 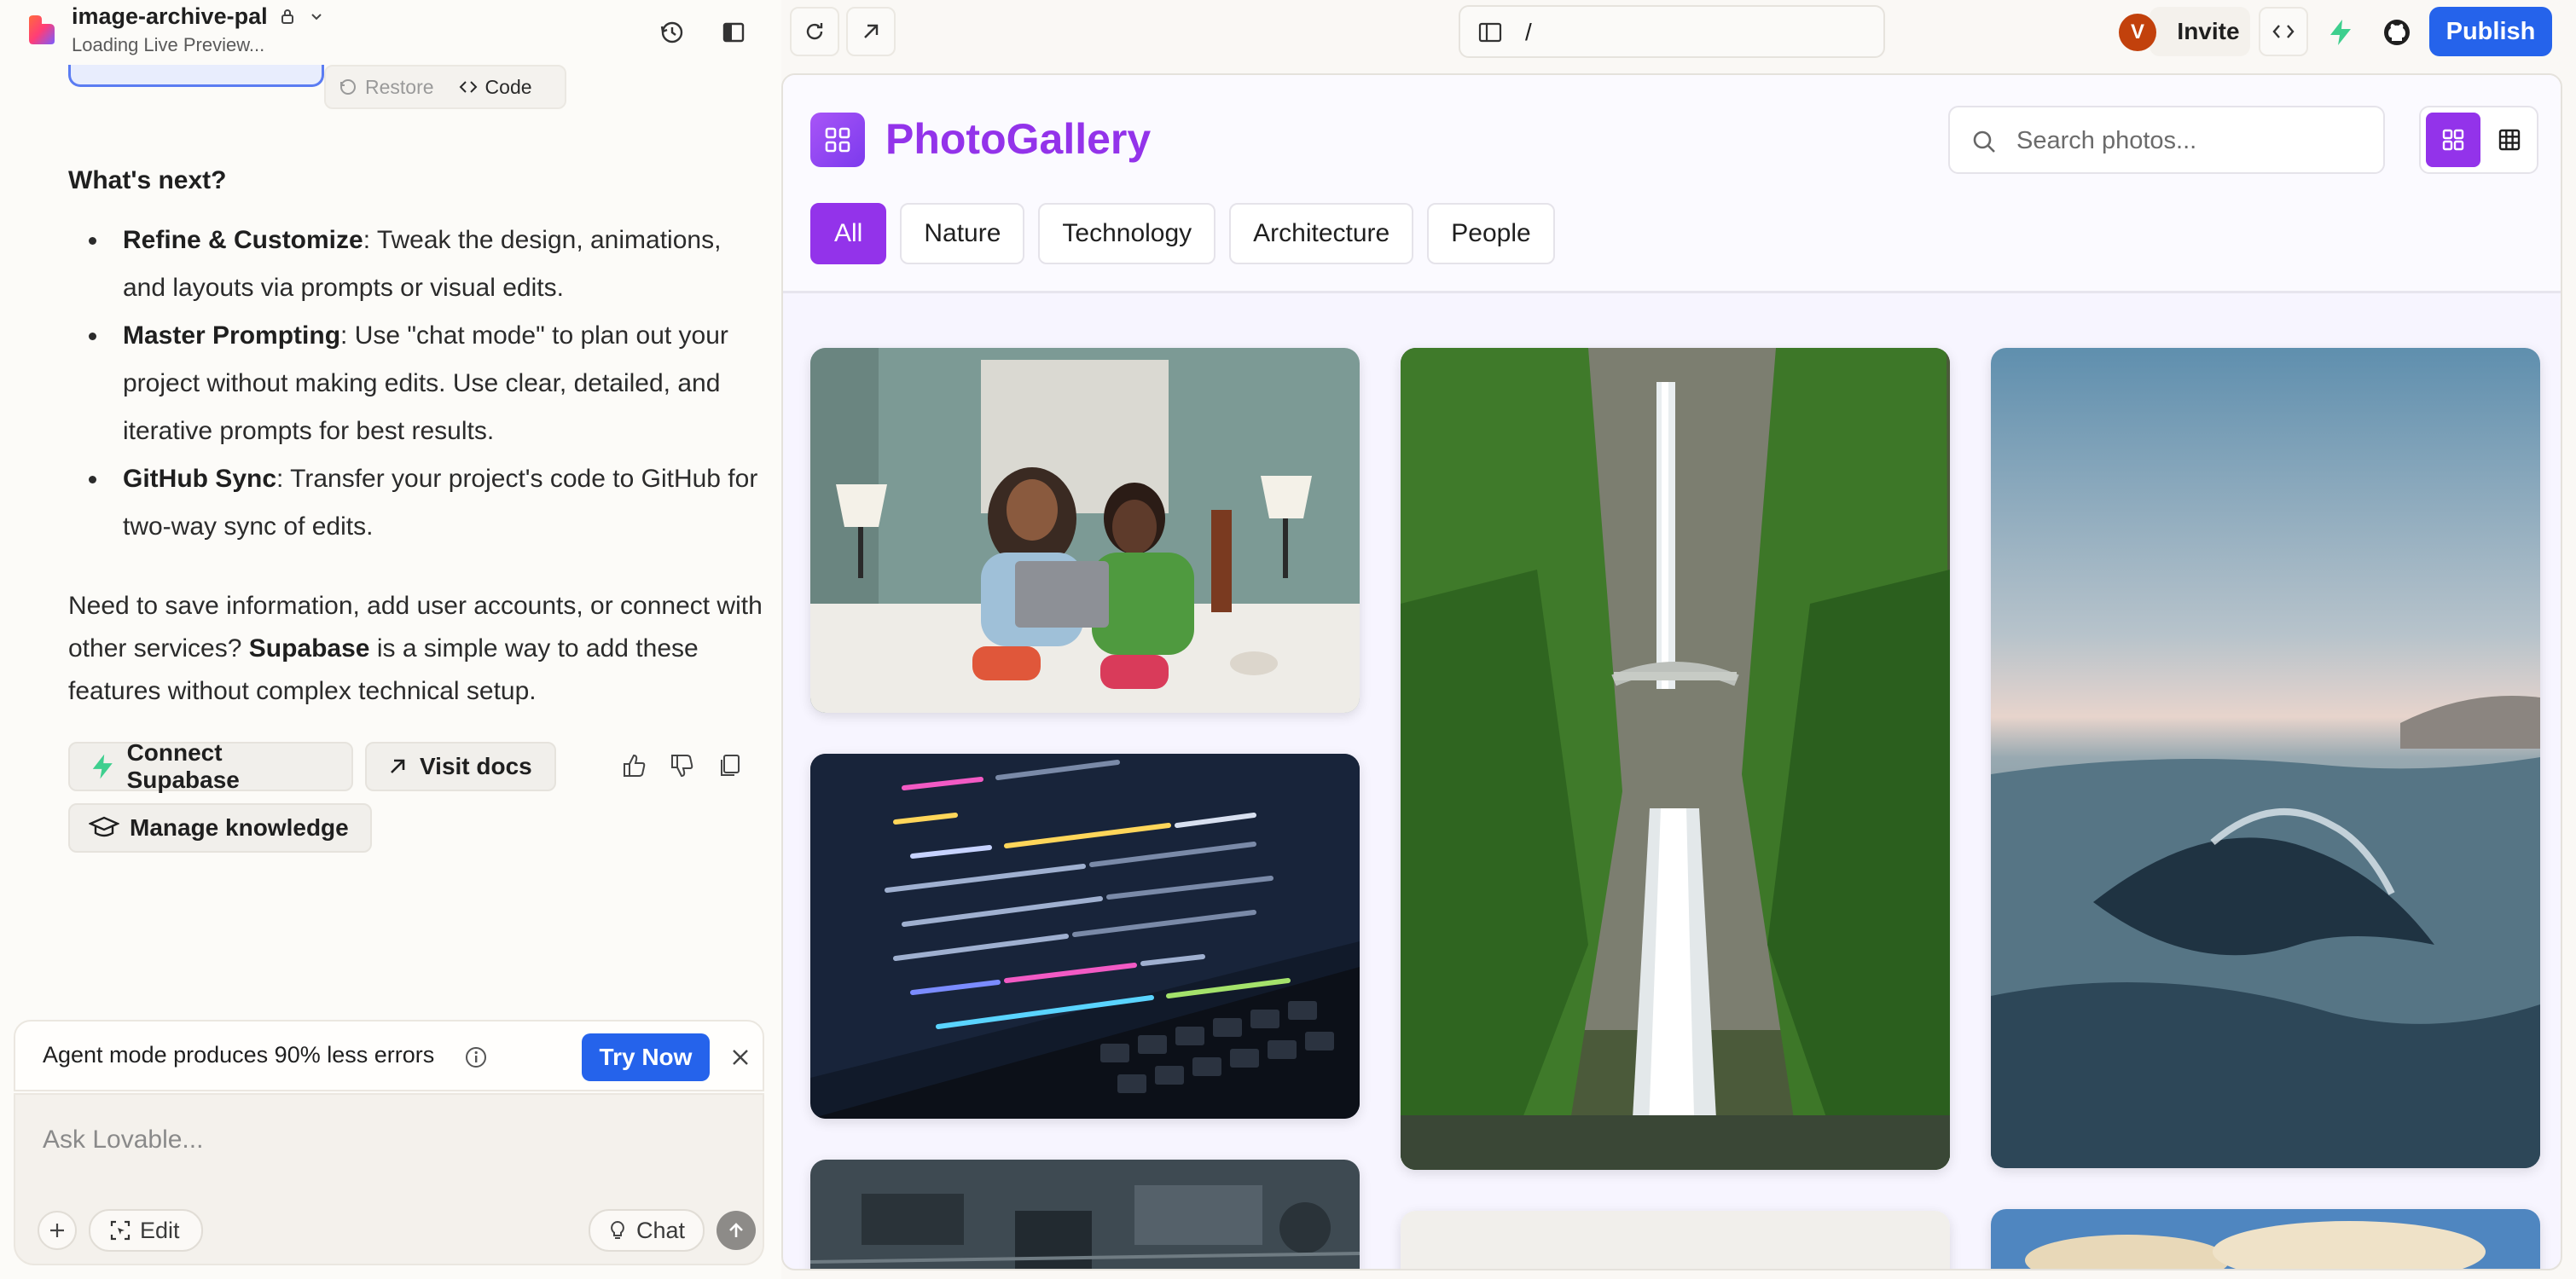 What do you see at coordinates (508, 86) in the screenshot?
I see `code-label: Code` at bounding box center [508, 86].